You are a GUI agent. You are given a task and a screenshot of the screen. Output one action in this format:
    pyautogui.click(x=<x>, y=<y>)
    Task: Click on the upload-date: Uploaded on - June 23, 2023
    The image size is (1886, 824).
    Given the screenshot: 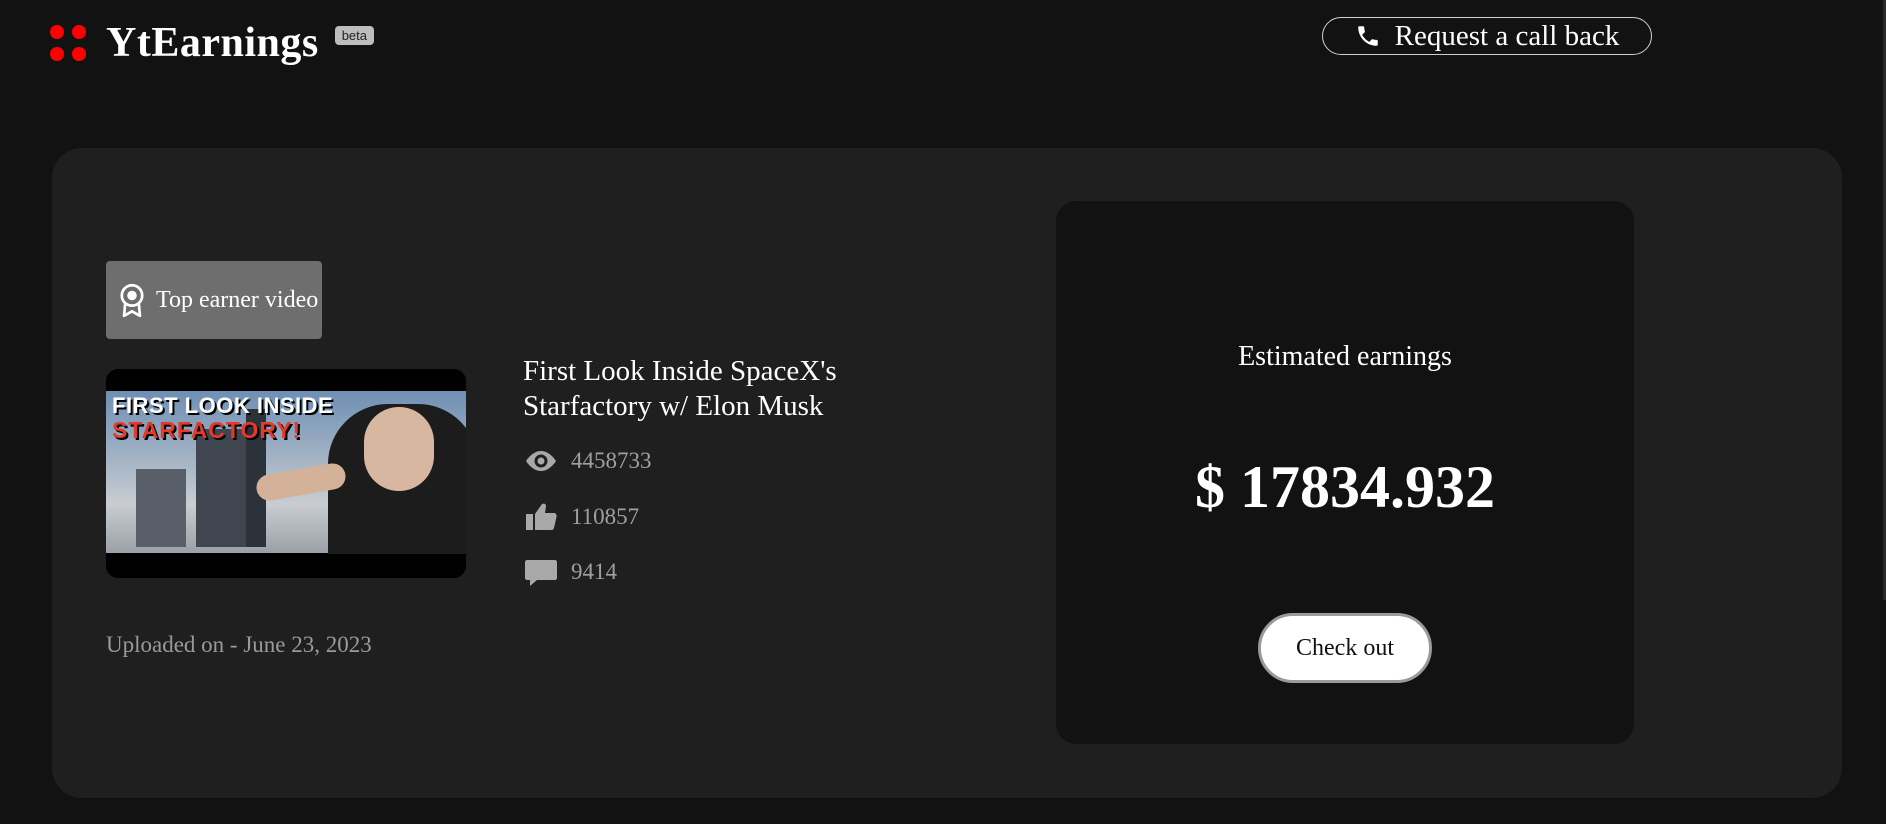 What is the action you would take?
    pyautogui.click(x=239, y=644)
    